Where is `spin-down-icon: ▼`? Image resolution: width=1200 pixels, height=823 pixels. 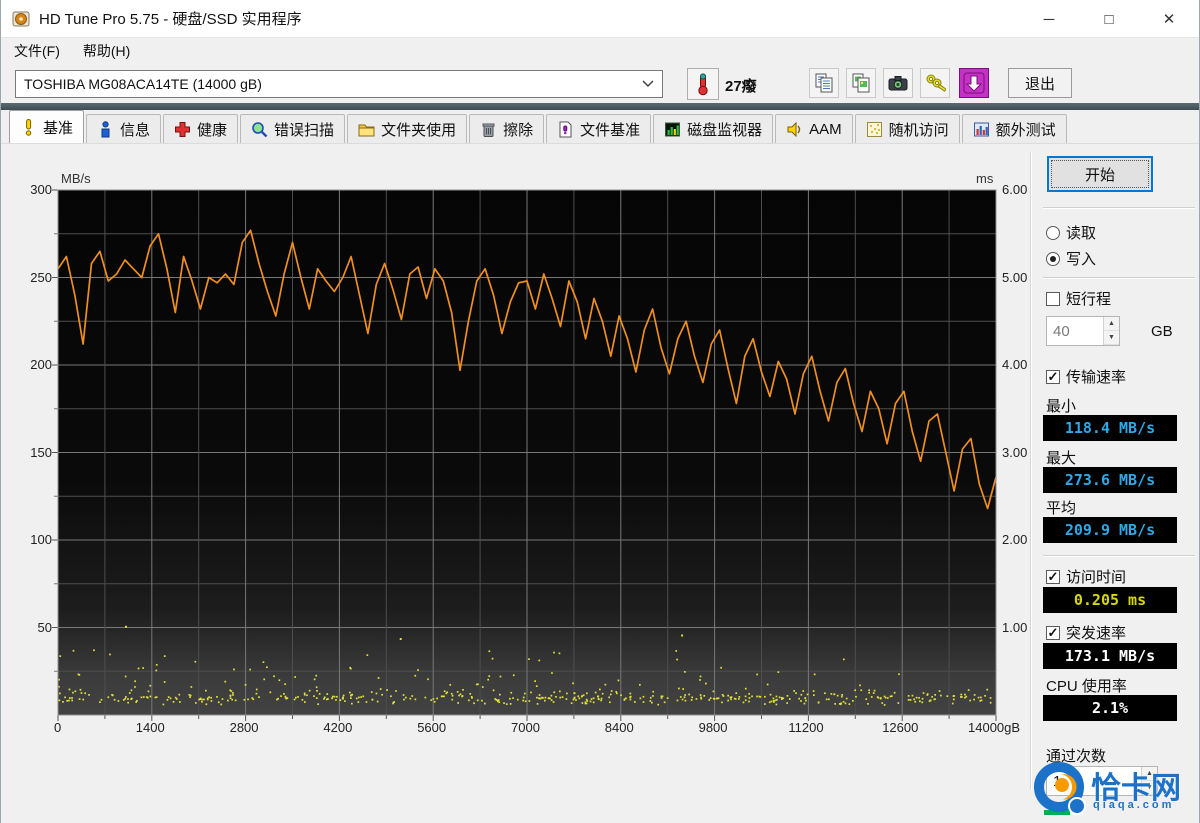
spin-down-icon: ▼ is located at coordinates (1111, 338).